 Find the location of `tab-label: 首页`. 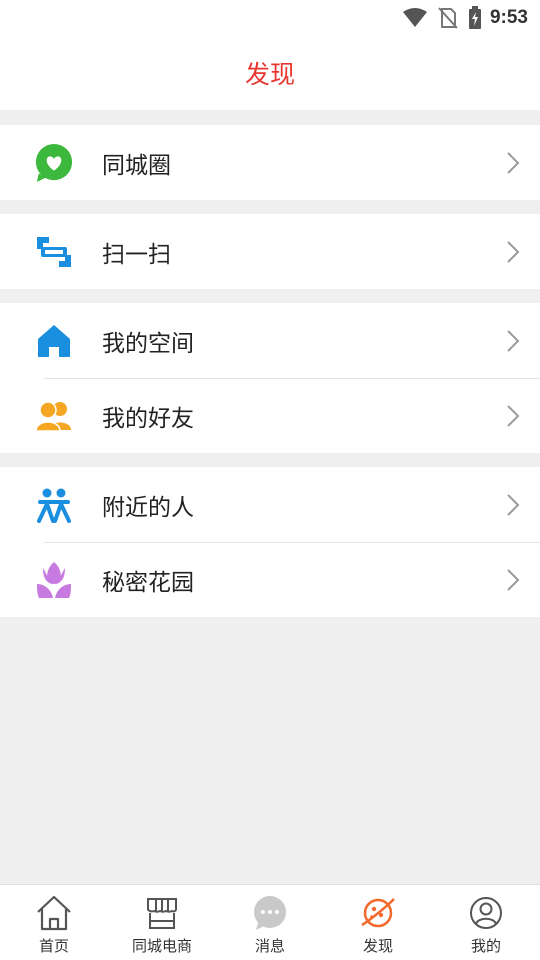

tab-label: 首页 is located at coordinates (53, 946).